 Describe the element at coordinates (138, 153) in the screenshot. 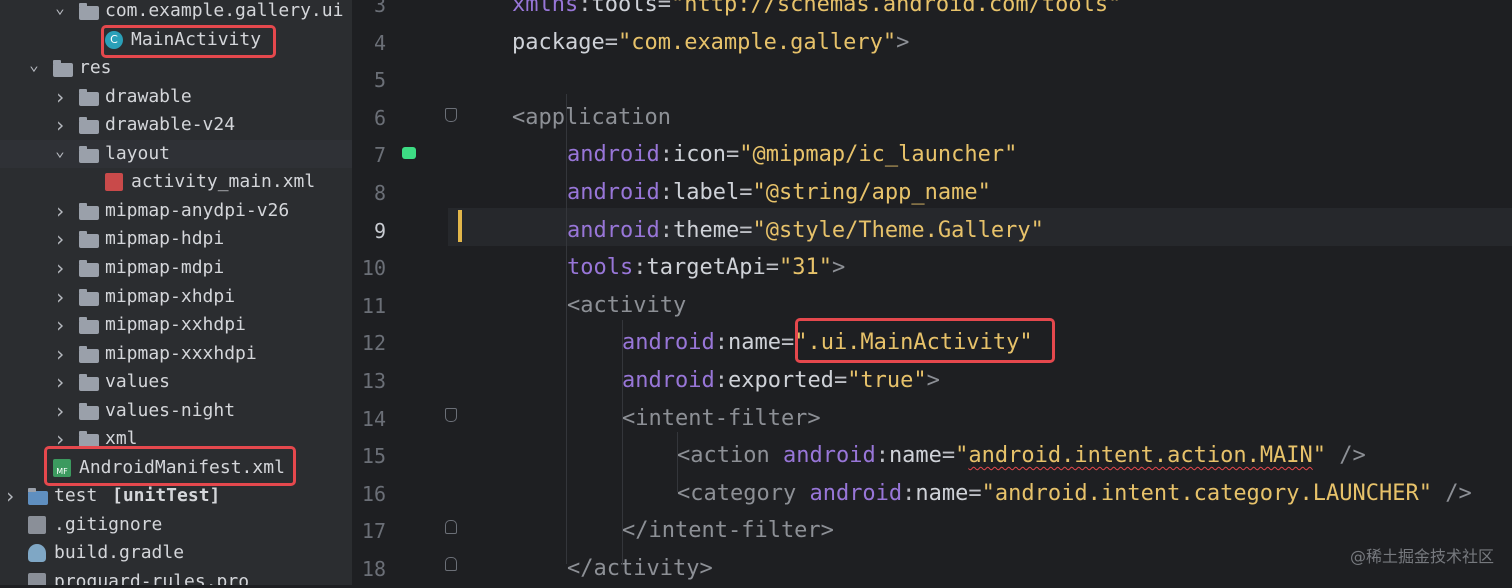

I see `tree-item-label: layout` at that location.